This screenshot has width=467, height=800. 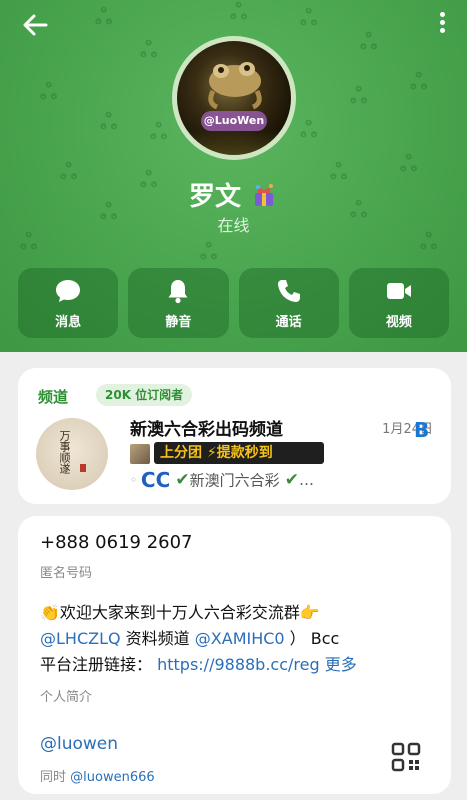 What do you see at coordinates (68, 322) in the screenshot?
I see `message-button-label: 消息` at bounding box center [68, 322].